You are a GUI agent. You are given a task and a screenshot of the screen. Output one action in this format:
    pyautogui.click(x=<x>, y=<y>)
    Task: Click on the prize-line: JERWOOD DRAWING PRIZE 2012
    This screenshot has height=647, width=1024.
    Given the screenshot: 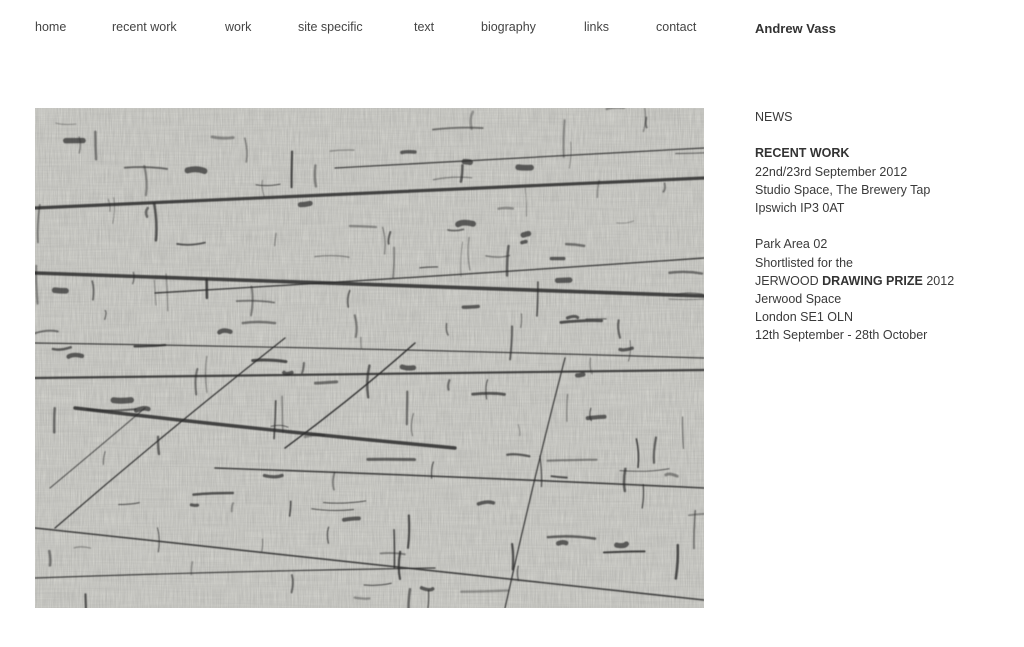 What is the action you would take?
    pyautogui.click(x=885, y=281)
    